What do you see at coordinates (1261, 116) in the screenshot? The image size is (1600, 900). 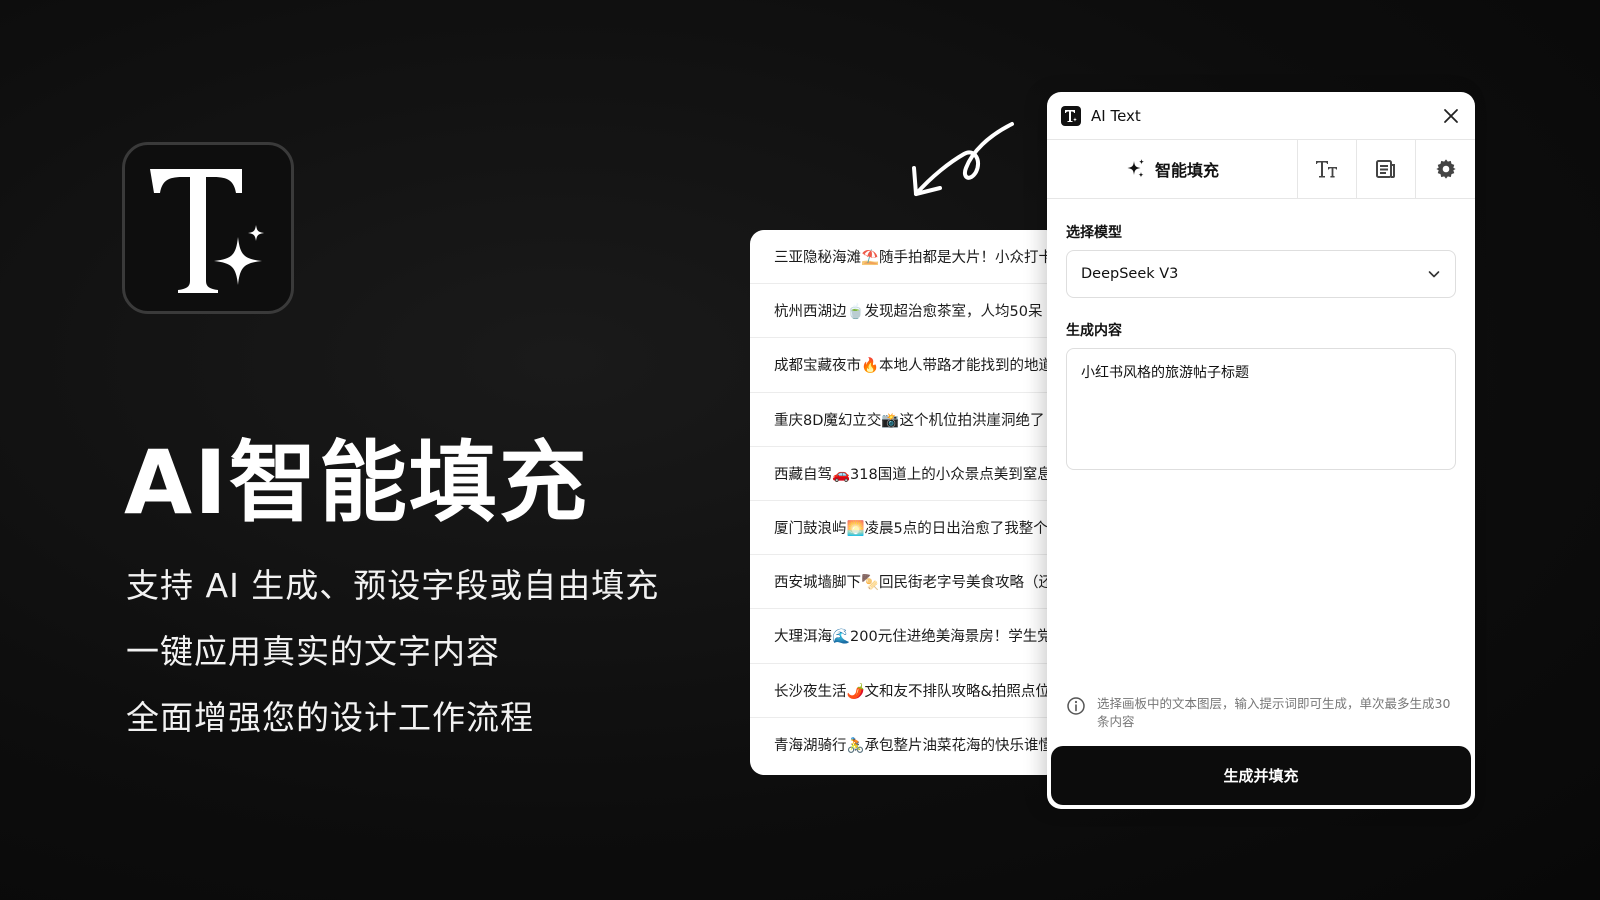 I see `panel-header: AI Text` at bounding box center [1261, 116].